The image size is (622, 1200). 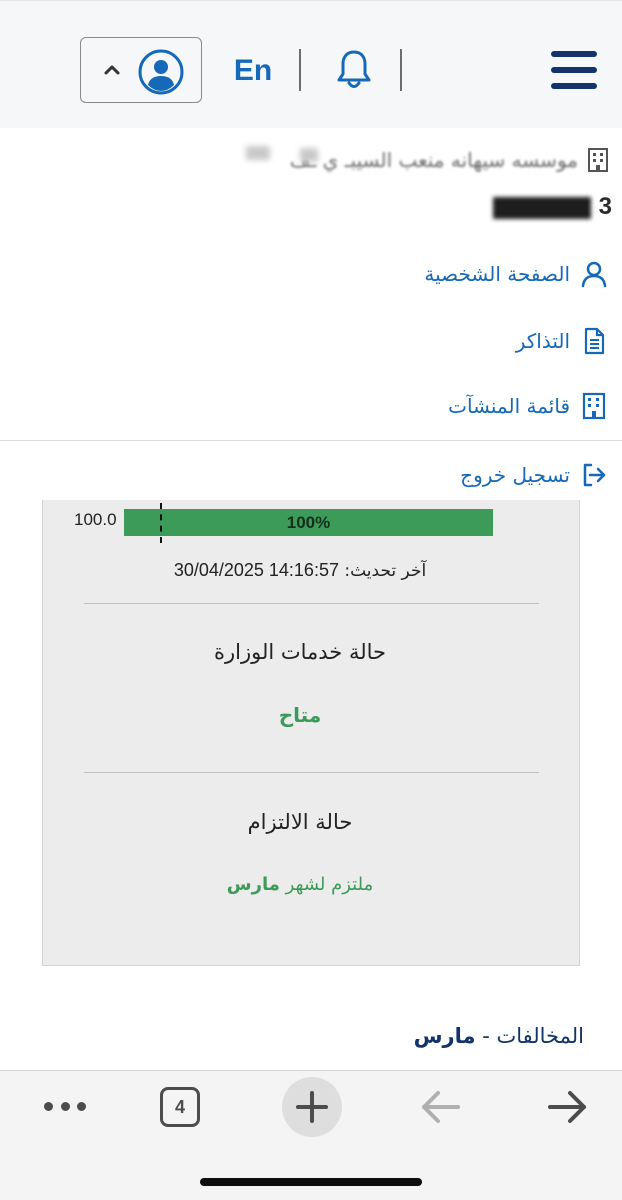 I want to click on arrow-right-icon, so click(x=568, y=1107).